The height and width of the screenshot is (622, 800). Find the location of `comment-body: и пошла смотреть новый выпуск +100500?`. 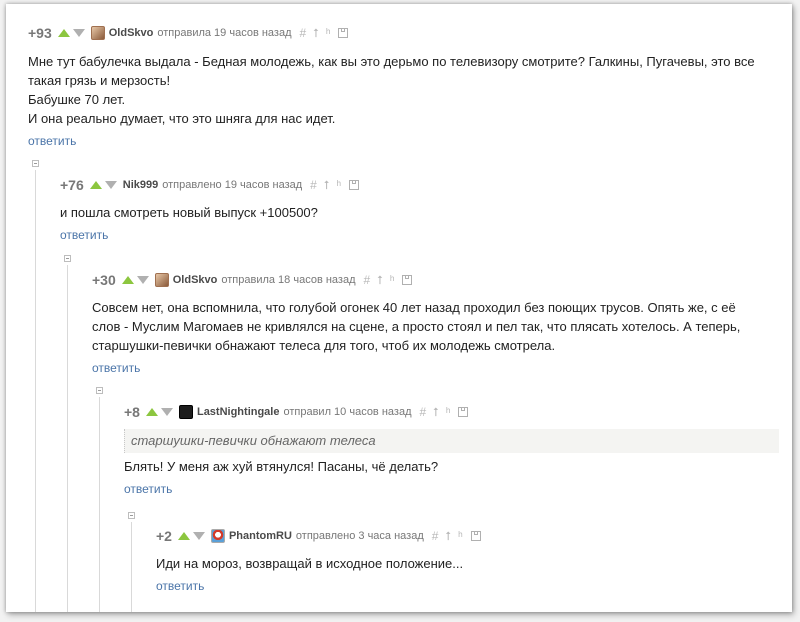

comment-body: и пошла смотреть новый выпуск +100500? is located at coordinates (419, 212).